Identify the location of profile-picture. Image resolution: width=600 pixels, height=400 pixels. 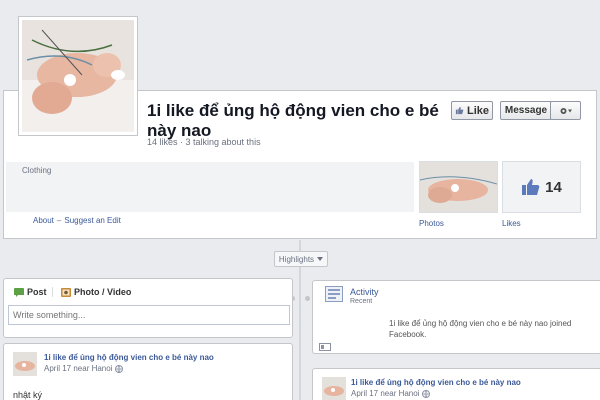
(78, 76).